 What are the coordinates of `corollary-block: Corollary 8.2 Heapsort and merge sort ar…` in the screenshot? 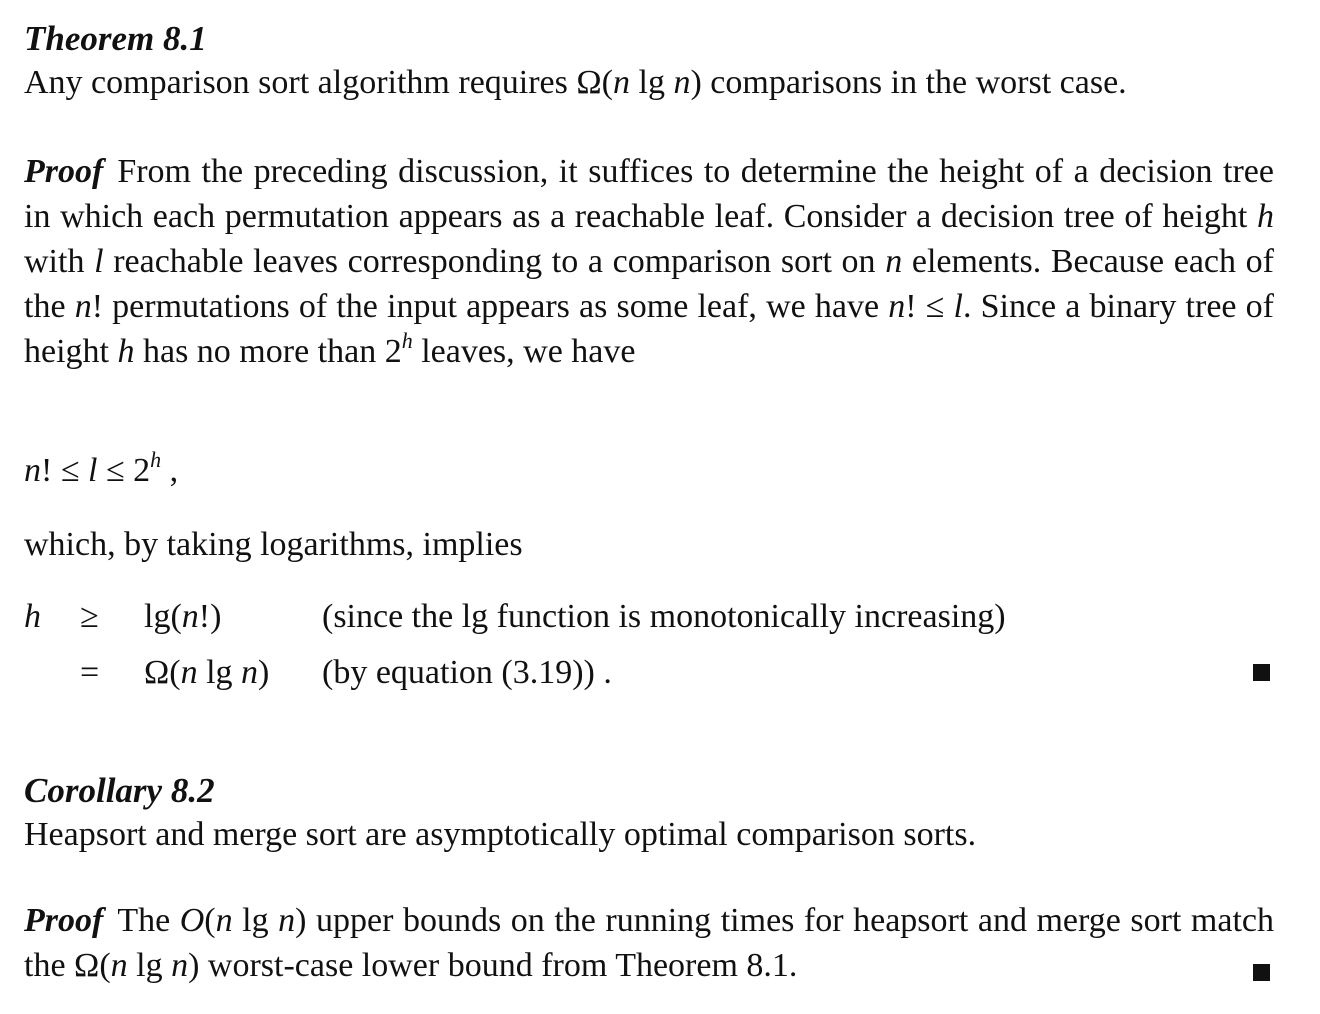 It's located at (649, 813).